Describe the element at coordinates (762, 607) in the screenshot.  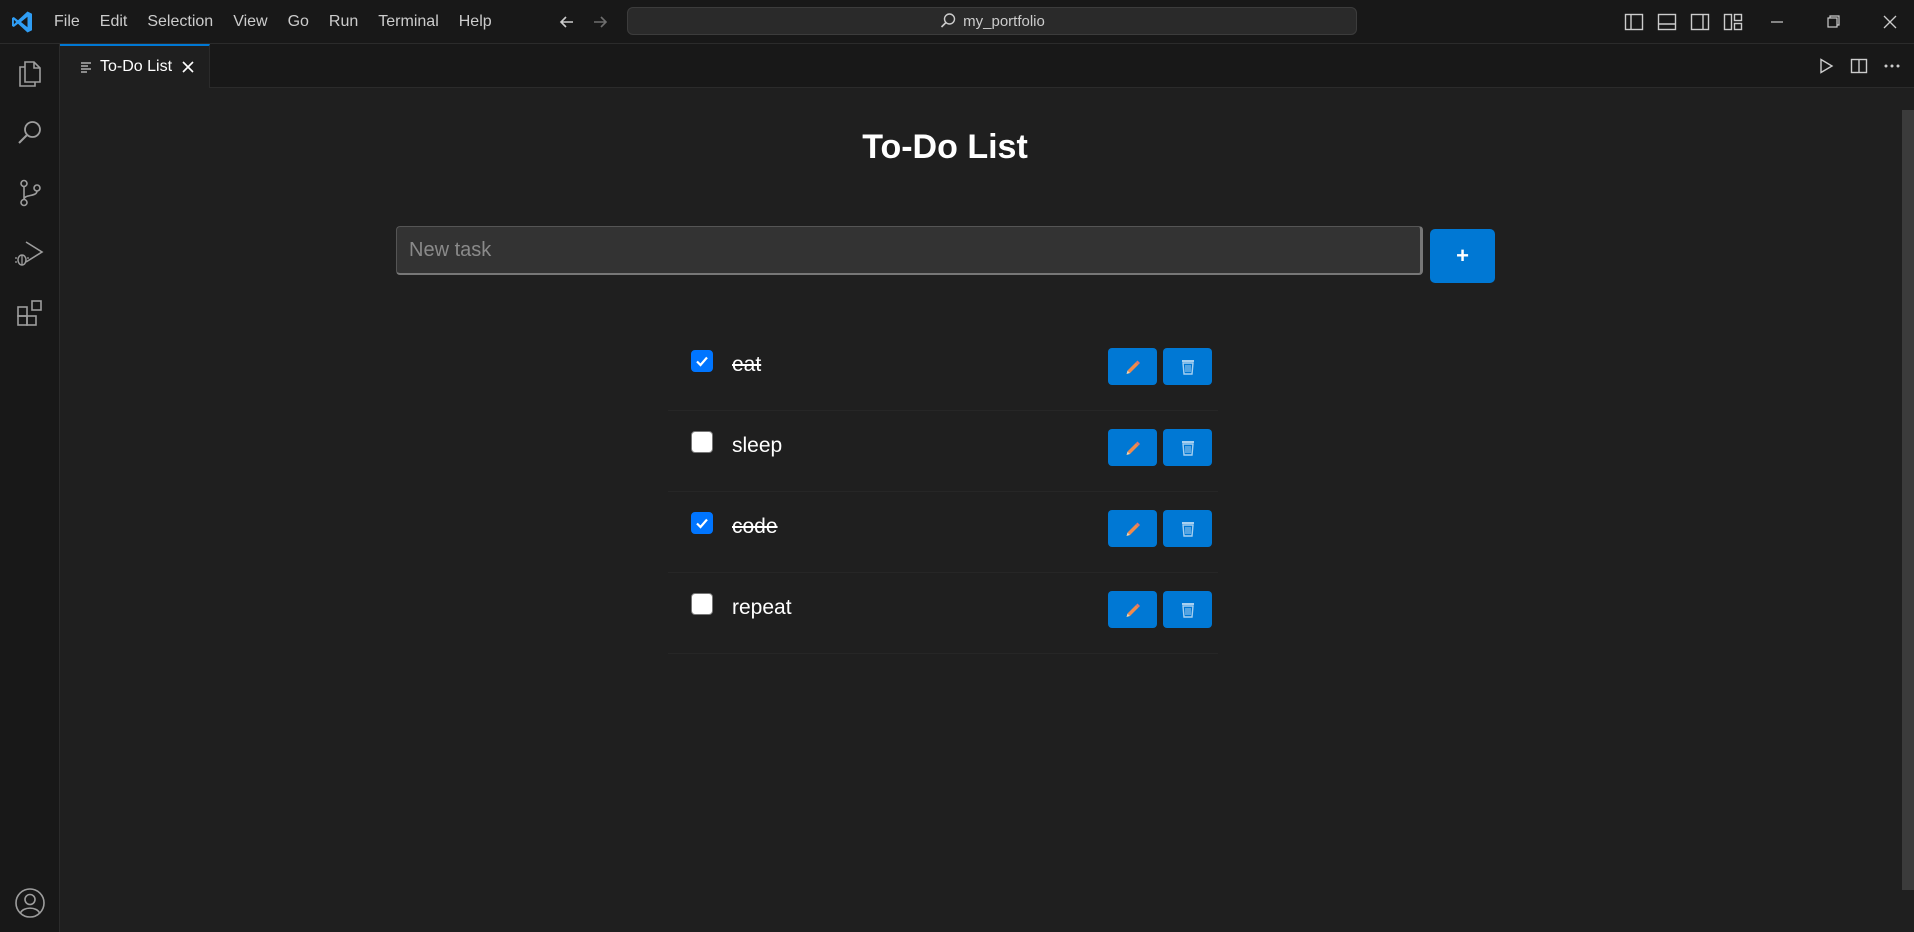
I see `task-text: repeat` at that location.